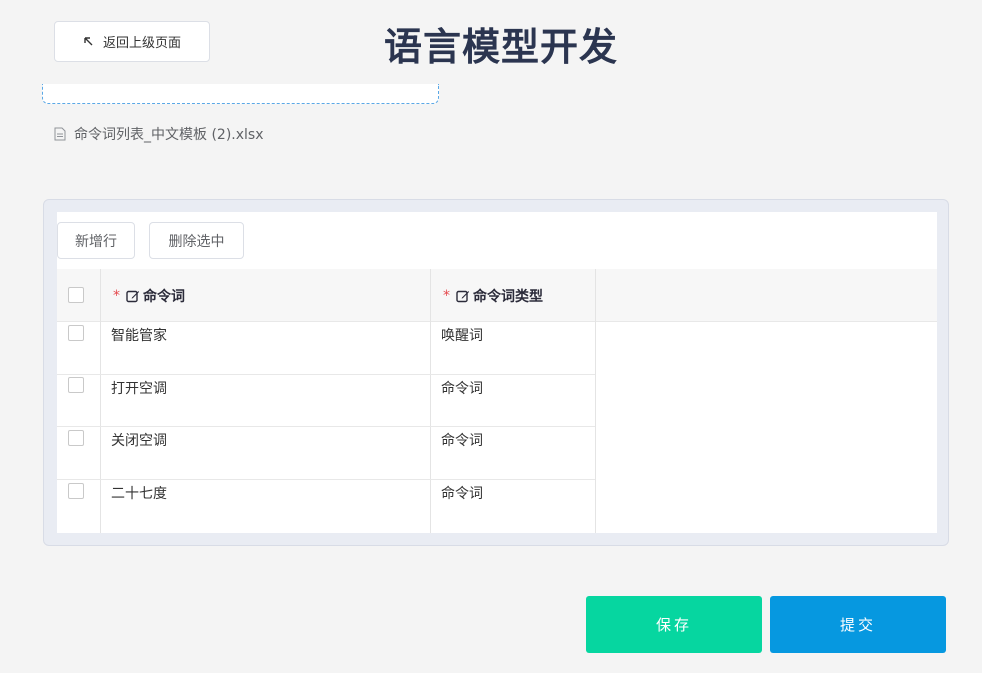  What do you see at coordinates (196, 240) in the screenshot?
I see `delete-selected-button: 删除选中` at bounding box center [196, 240].